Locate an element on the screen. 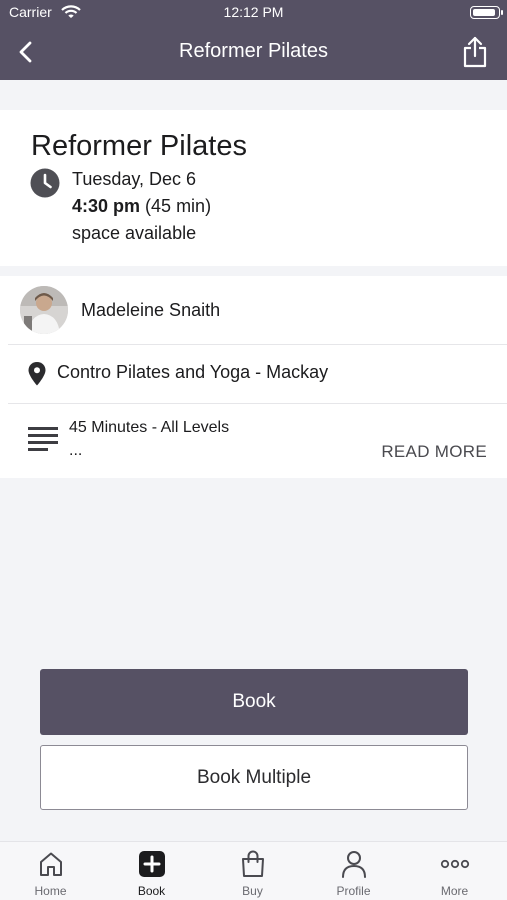  chevron-left-icon is located at coordinates (25, 52).